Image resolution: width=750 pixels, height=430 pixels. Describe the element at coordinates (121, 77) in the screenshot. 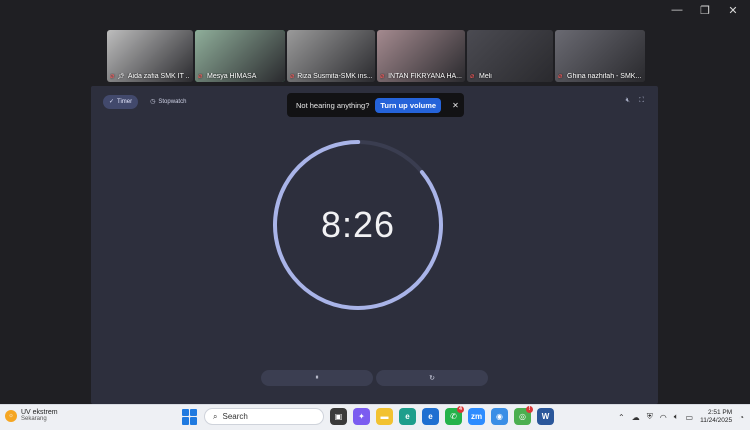

I see `pin-icon: 📌︎` at that location.